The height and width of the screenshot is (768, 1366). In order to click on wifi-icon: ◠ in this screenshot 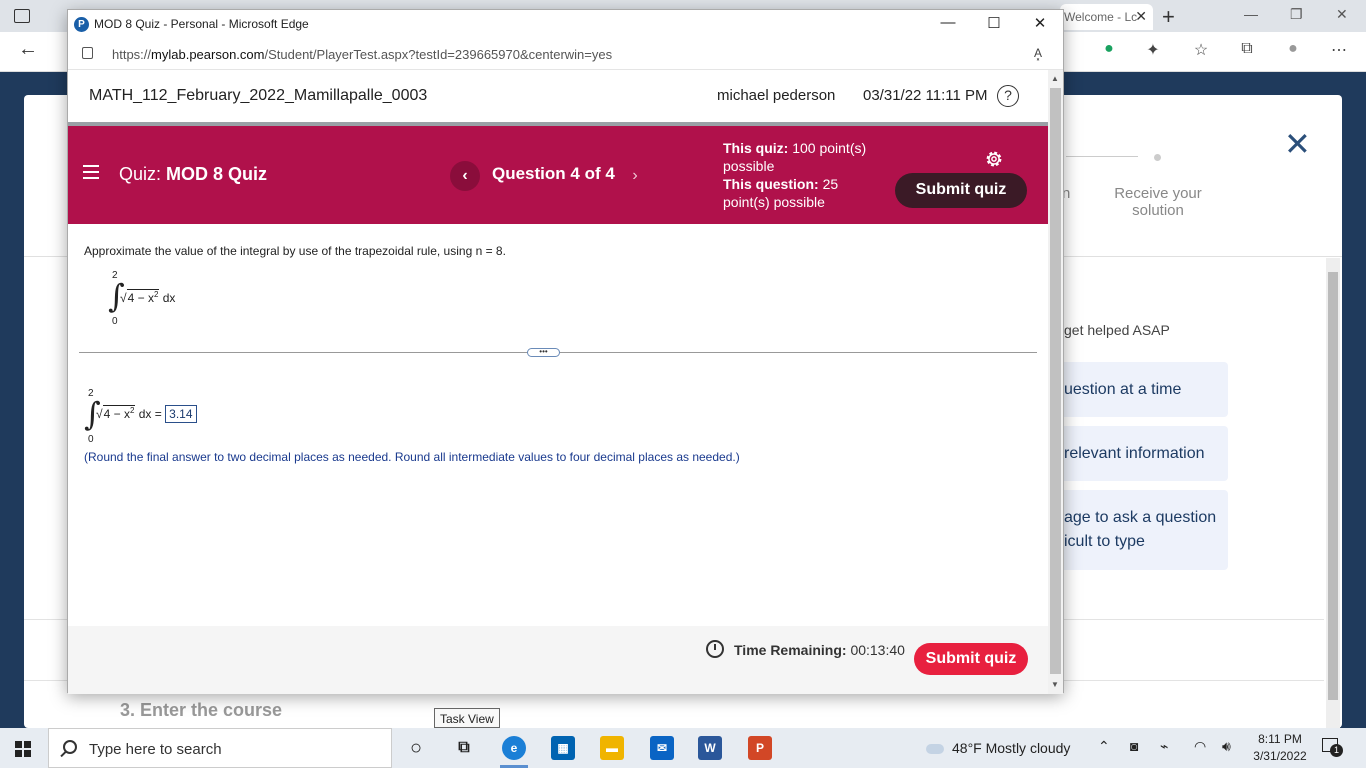, I will do `click(1200, 746)`.